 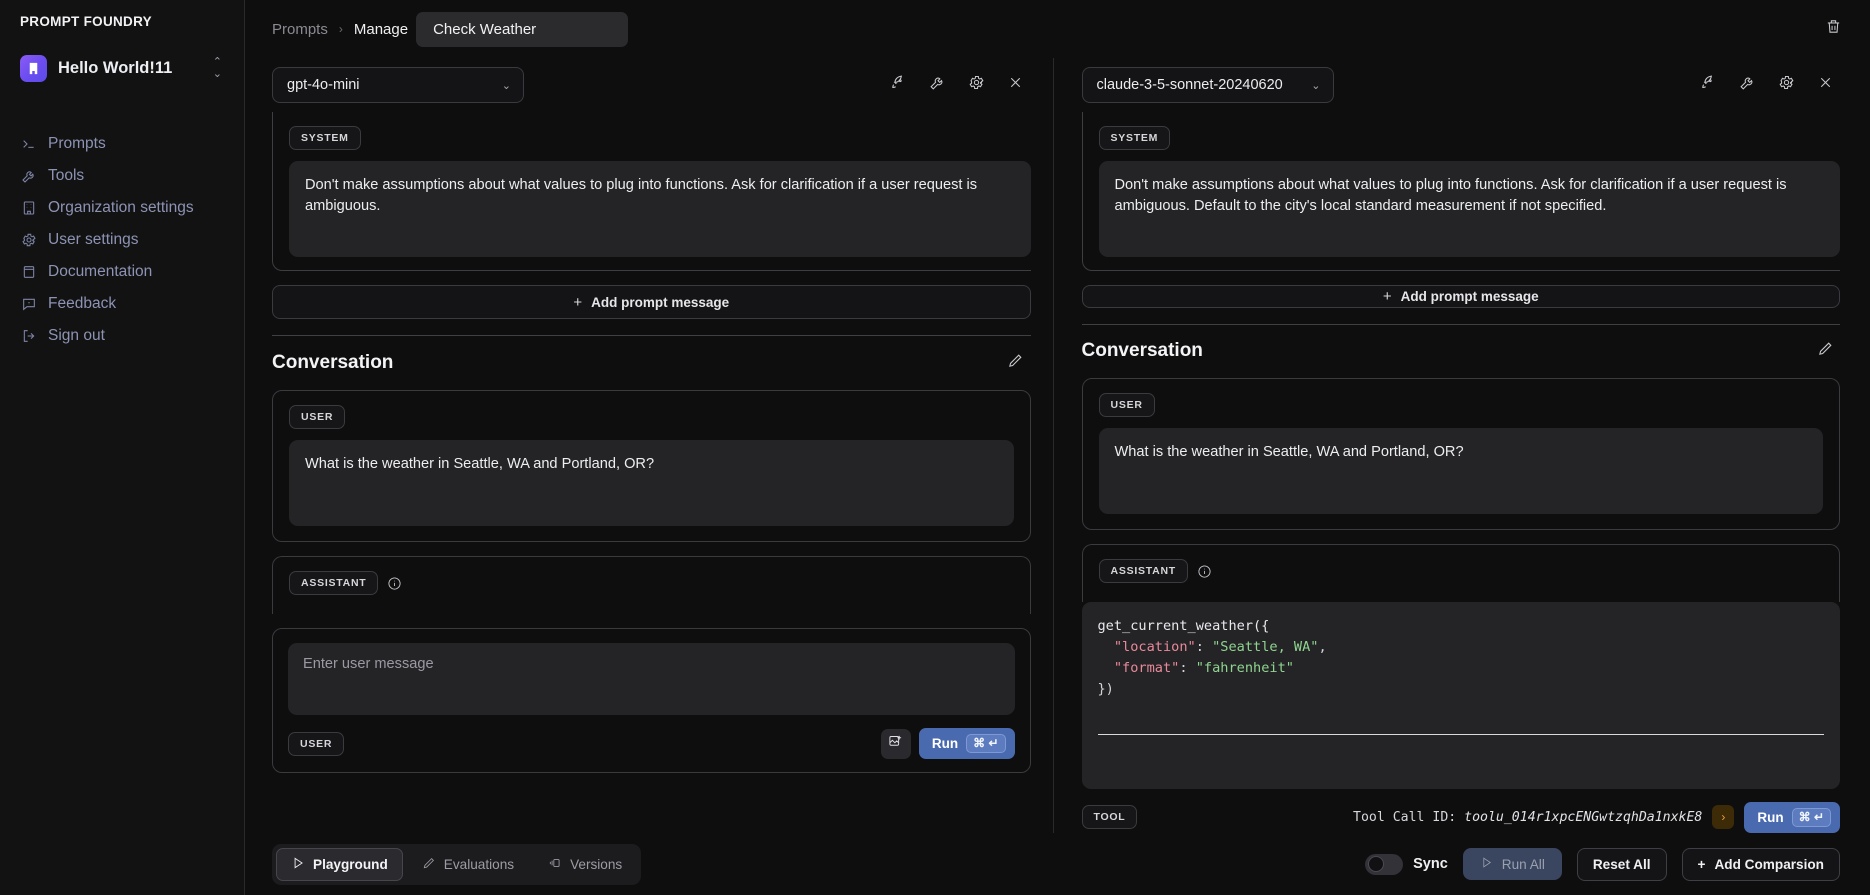 I want to click on view-tabs: Playground Evaluations Versions, so click(x=457, y=864).